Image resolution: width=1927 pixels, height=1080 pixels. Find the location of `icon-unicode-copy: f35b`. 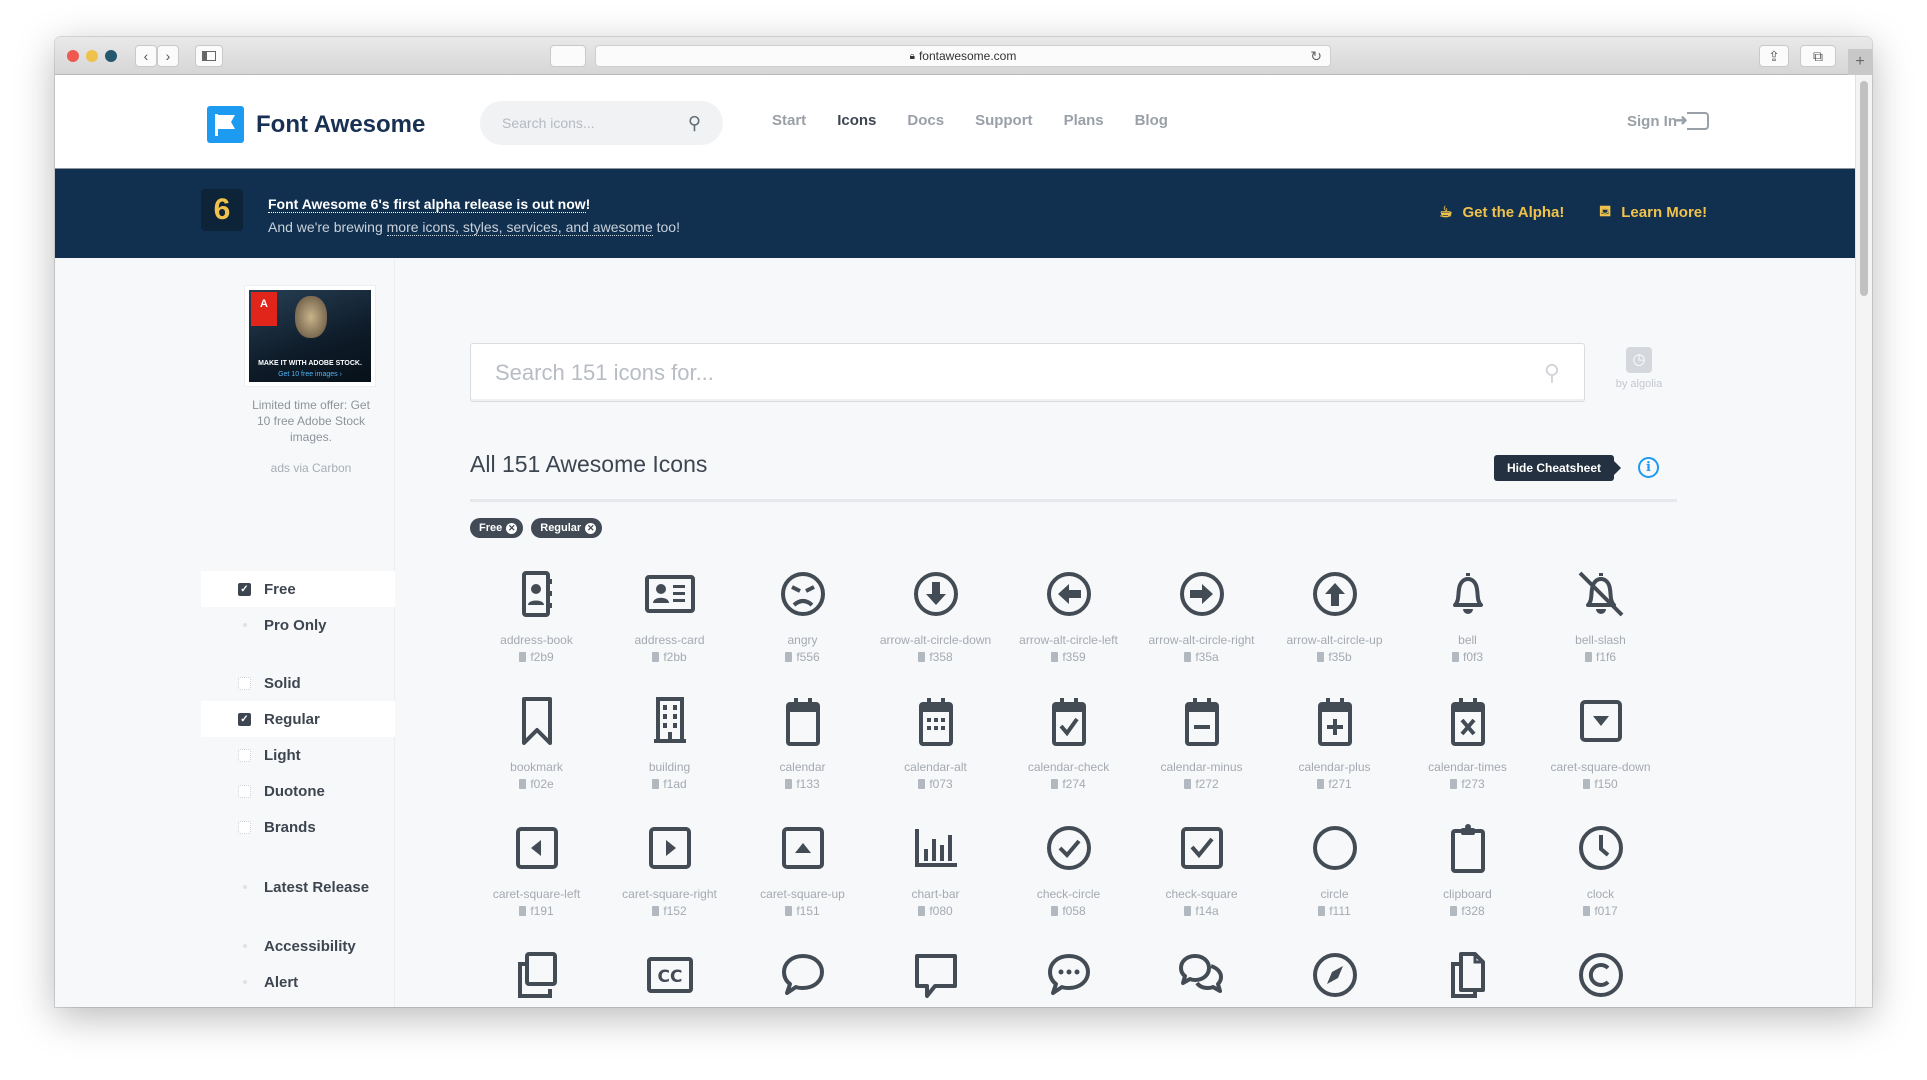

icon-unicode-copy: f35b is located at coordinates (1334, 657).